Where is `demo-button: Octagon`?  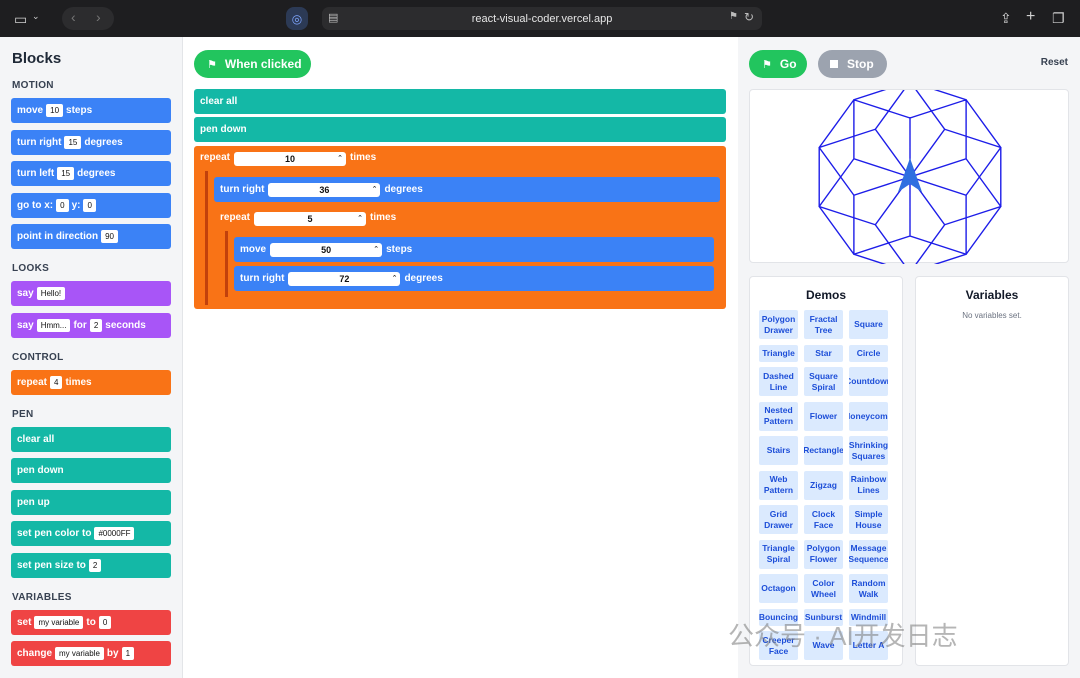 demo-button: Octagon is located at coordinates (778, 588).